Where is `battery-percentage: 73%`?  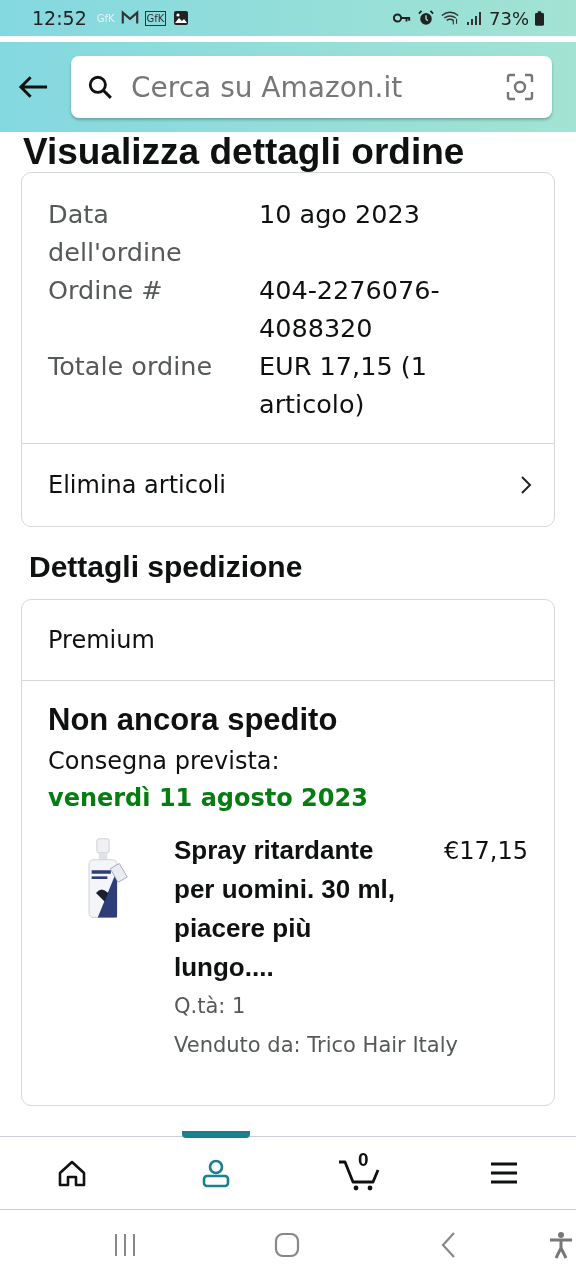 battery-percentage: 73% is located at coordinates (509, 18).